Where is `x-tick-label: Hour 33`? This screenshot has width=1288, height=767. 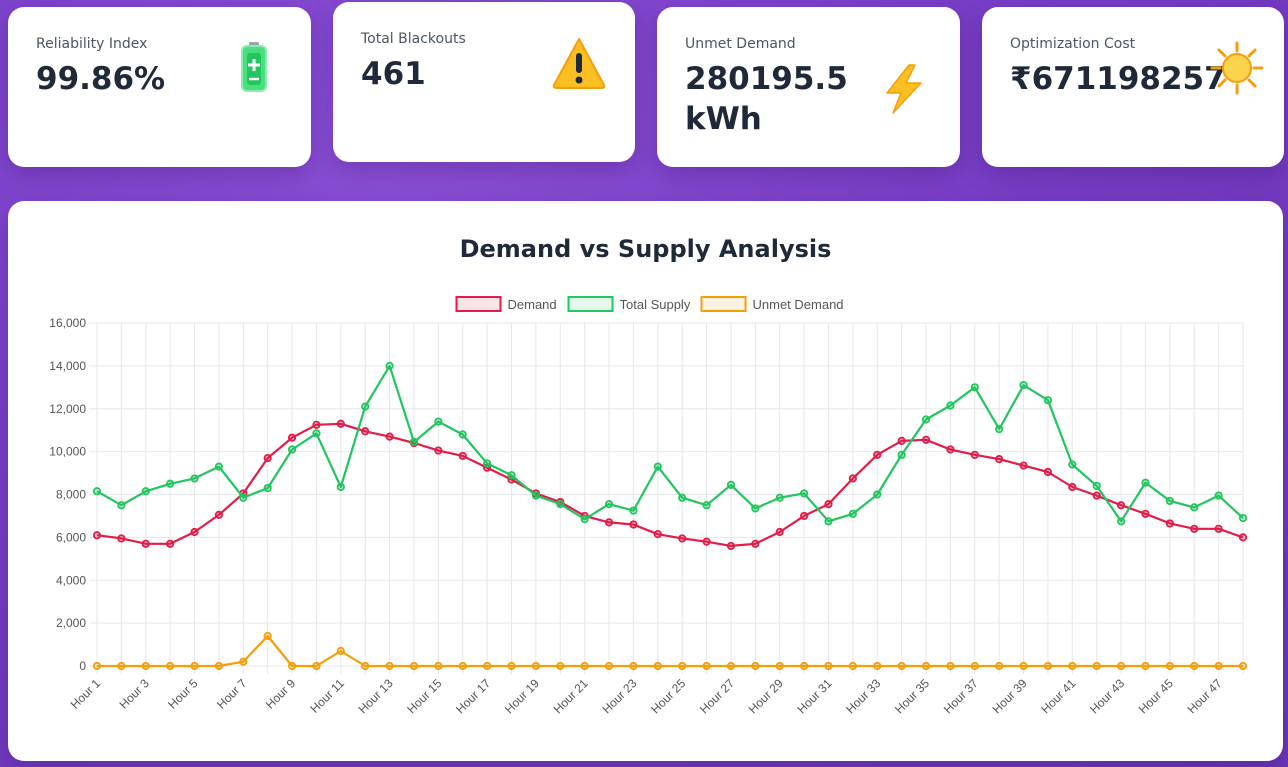 x-tick-label: Hour 33 is located at coordinates (863, 696).